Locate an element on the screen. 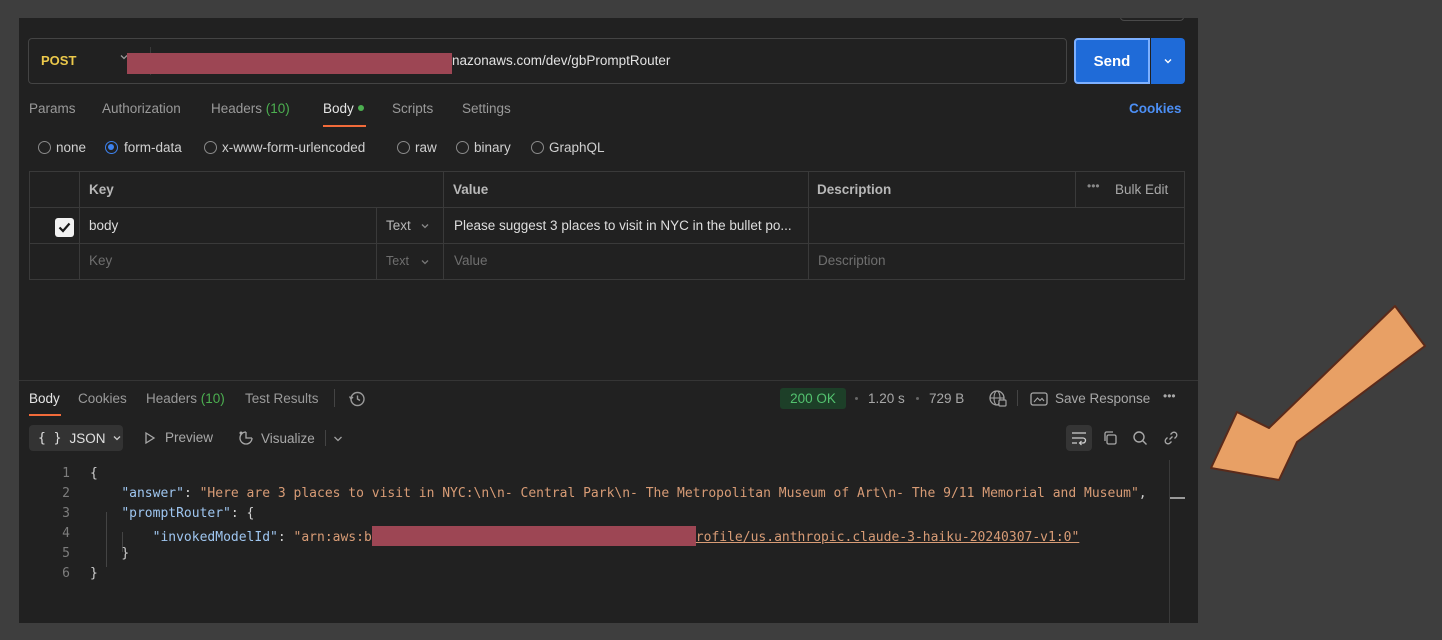 The image size is (1442, 640). radio-binary-label: binary is located at coordinates (492, 147).